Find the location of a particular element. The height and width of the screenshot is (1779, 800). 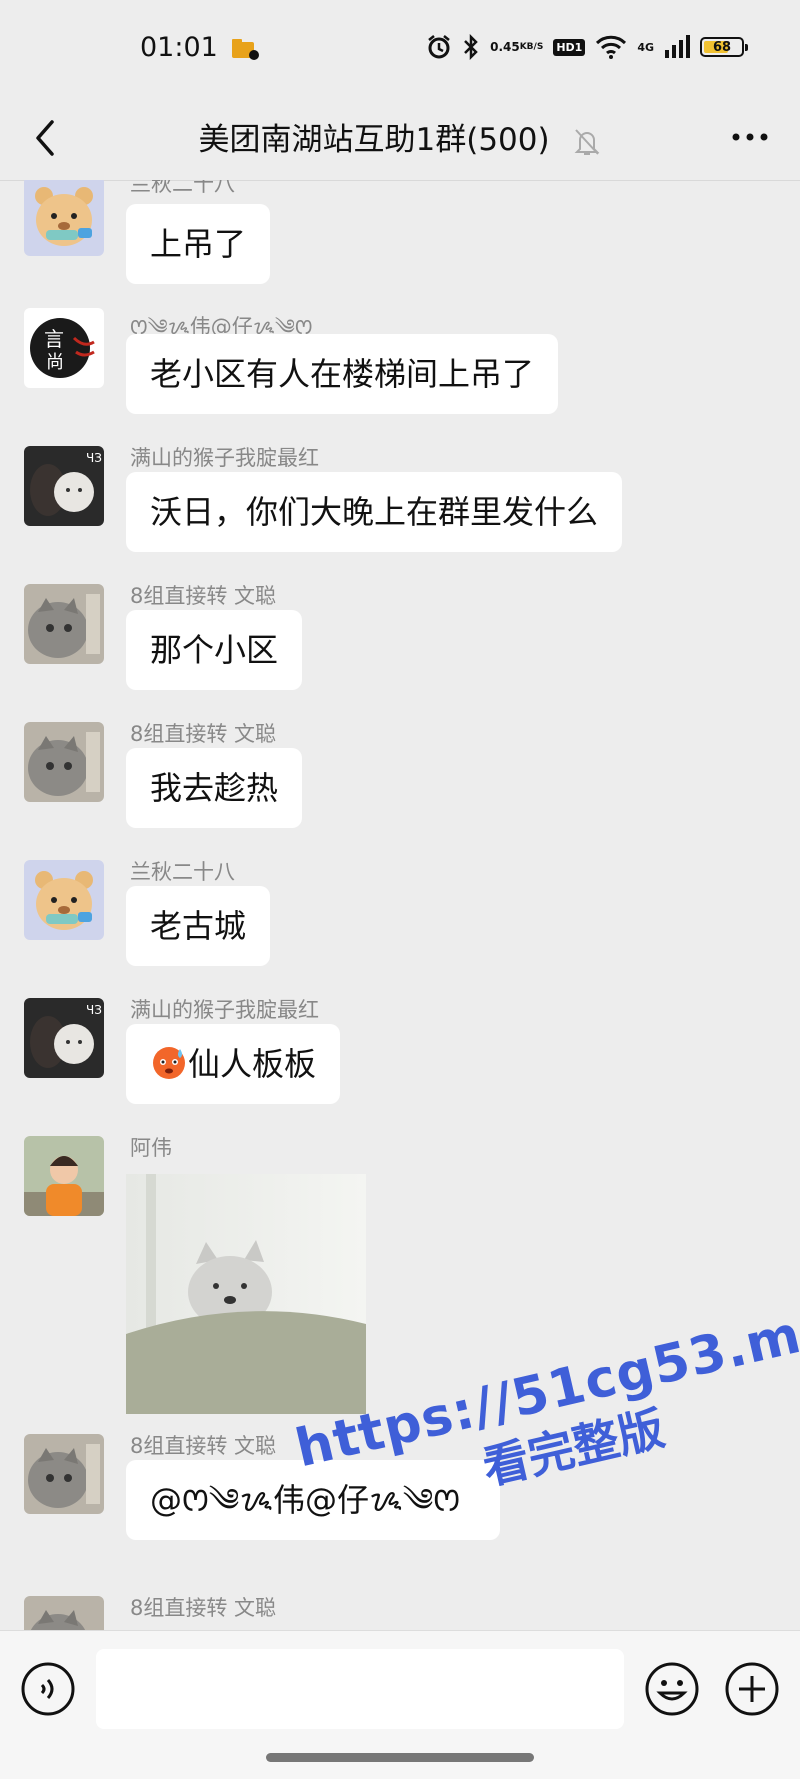

child-avatar is located at coordinates (64, 1176).